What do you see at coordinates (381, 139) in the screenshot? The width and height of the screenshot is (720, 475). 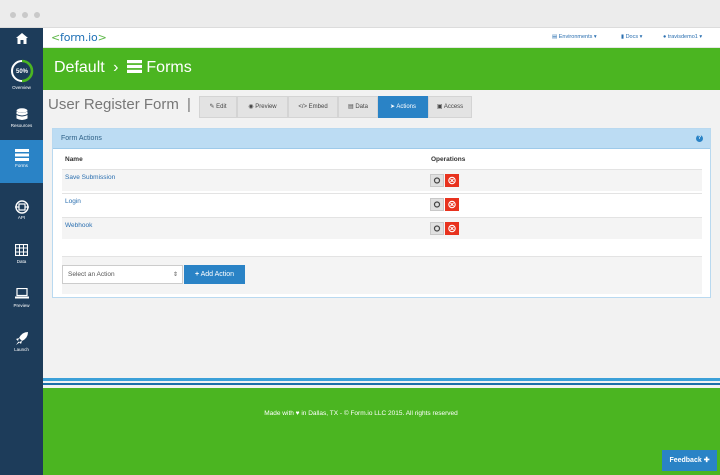 I see `panel-header: Form Actions ?` at bounding box center [381, 139].